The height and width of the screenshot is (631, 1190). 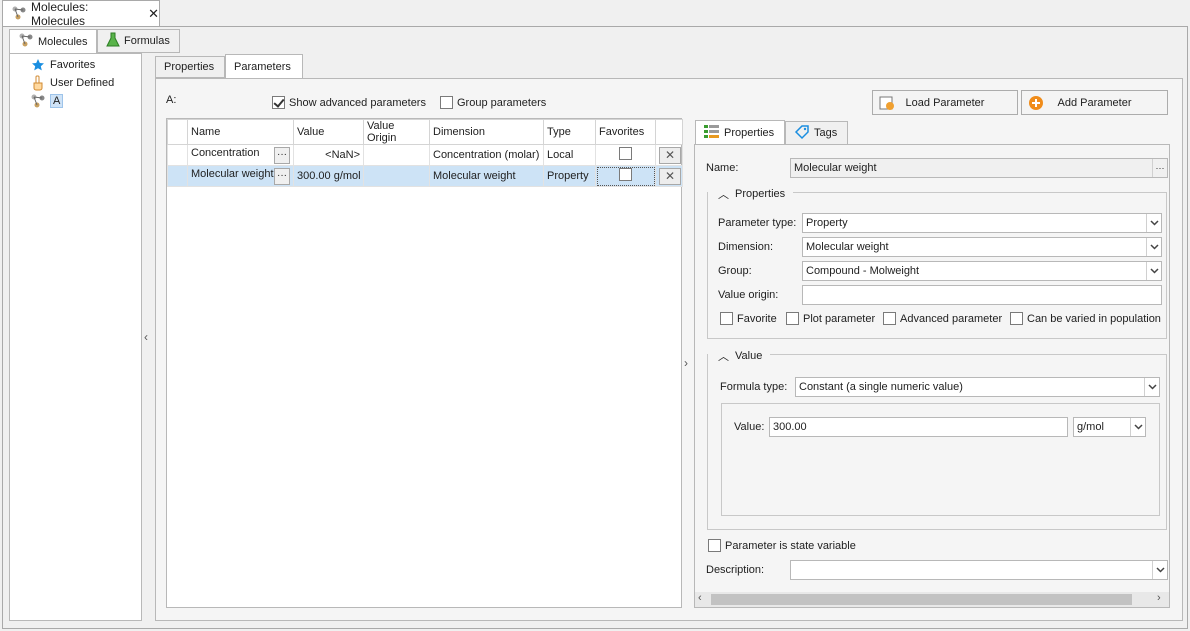 I want to click on parameter-type-select: Property, so click(x=982, y=223).